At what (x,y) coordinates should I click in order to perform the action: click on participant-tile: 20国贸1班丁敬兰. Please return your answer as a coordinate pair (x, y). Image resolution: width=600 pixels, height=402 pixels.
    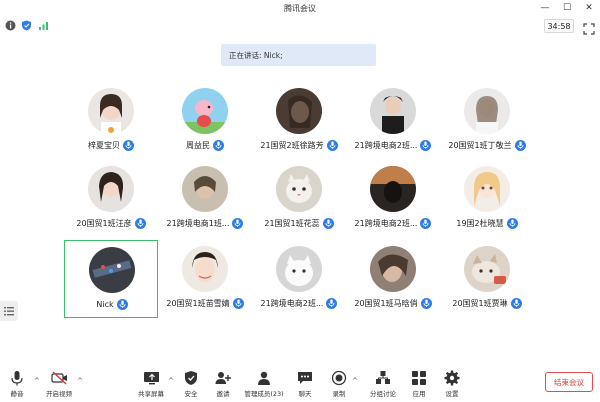
    Looking at the image, I should click on (487, 121).